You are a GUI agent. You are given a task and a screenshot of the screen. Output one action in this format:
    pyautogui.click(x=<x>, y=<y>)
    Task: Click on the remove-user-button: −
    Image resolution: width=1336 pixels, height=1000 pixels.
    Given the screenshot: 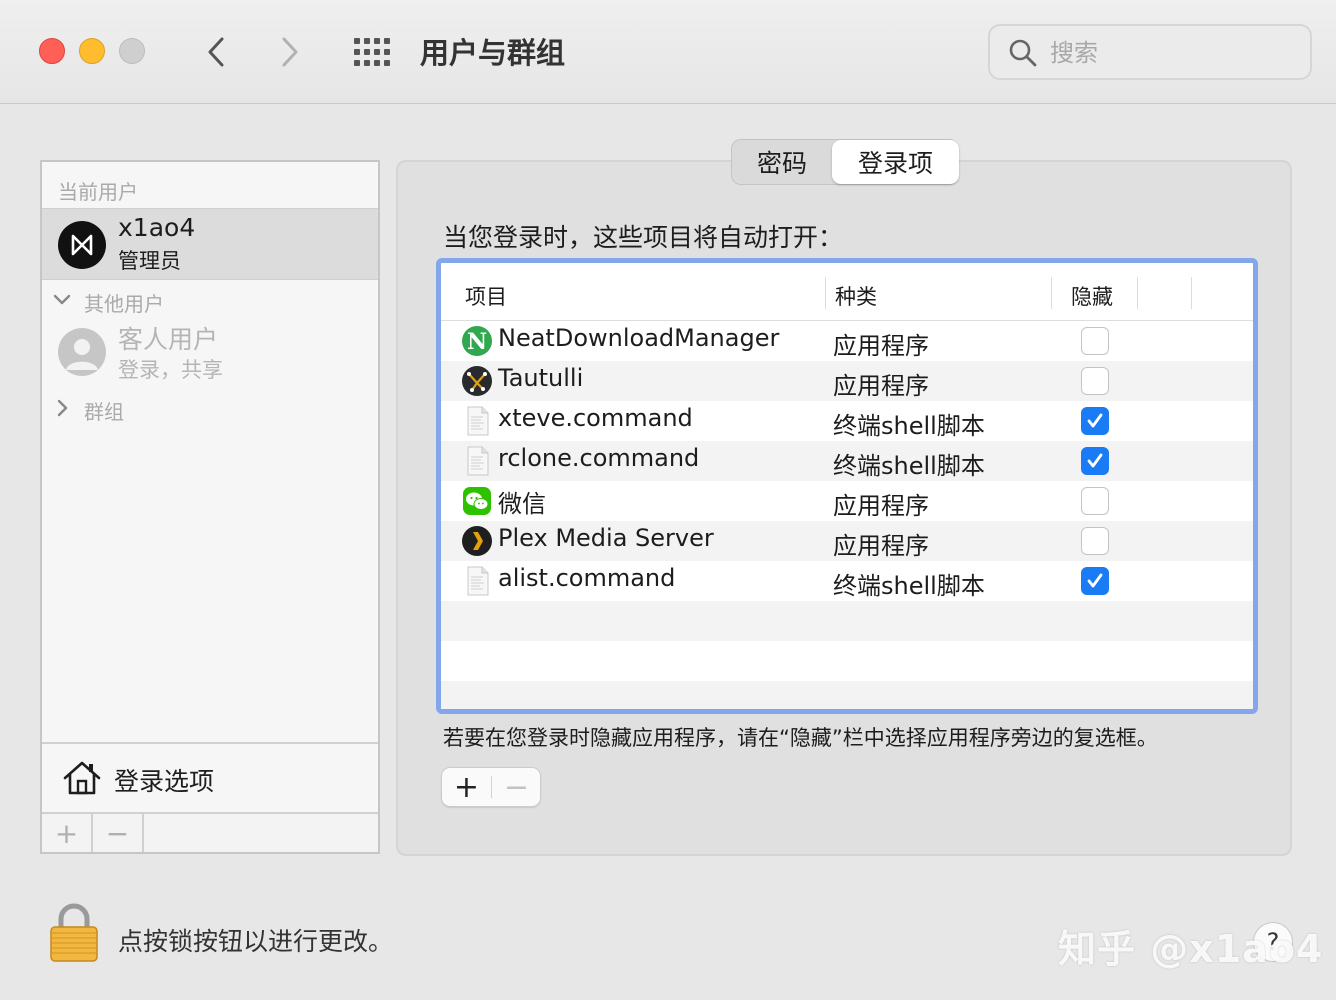 What is the action you would take?
    pyautogui.click(x=118, y=833)
    